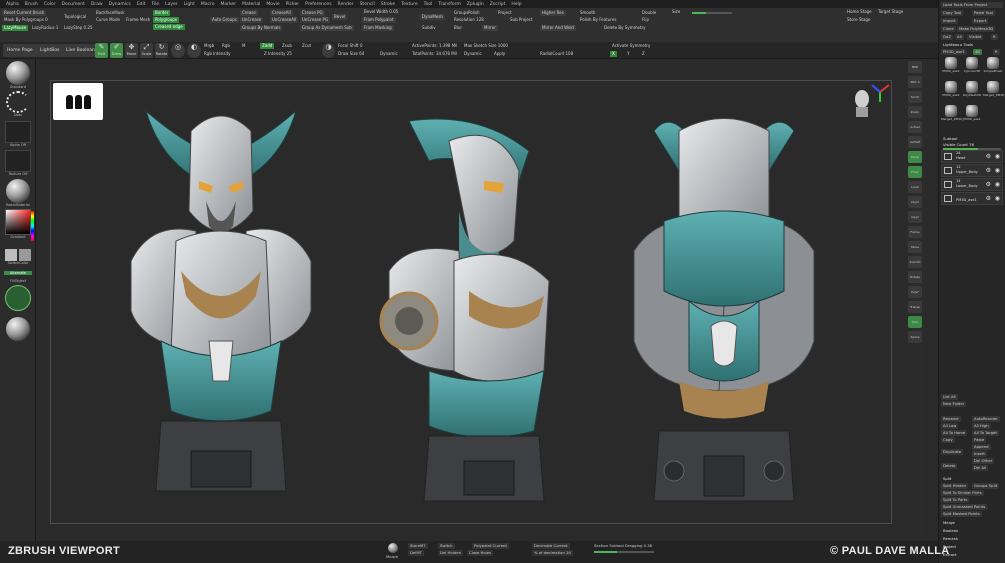  What do you see at coordinates (18, 163) in the screenshot?
I see `texture-selector: Texture Off` at bounding box center [18, 163].